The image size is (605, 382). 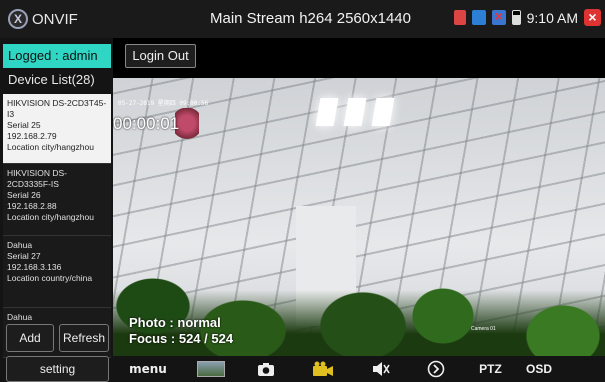 I want to click on camera-button, so click(x=265, y=369).